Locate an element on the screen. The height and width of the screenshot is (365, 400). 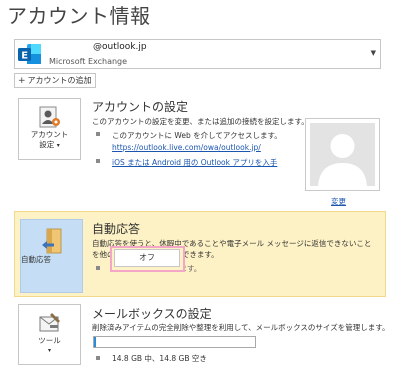
auto-reply-tile-label: 自動応答 is located at coordinates (36, 259).